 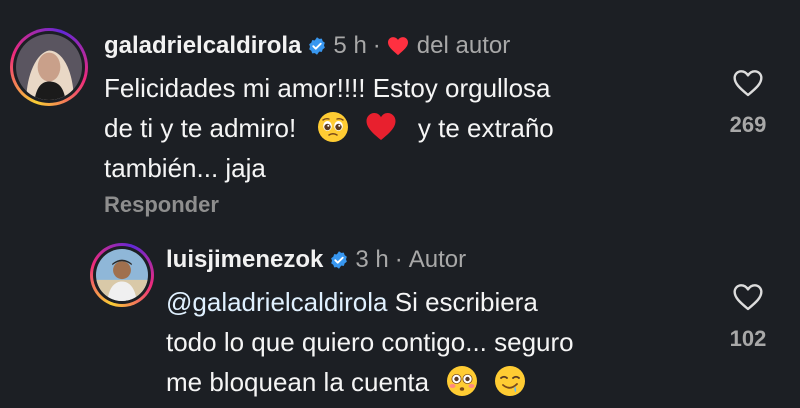 I want to click on reply-button: Responder, so click(x=161, y=205).